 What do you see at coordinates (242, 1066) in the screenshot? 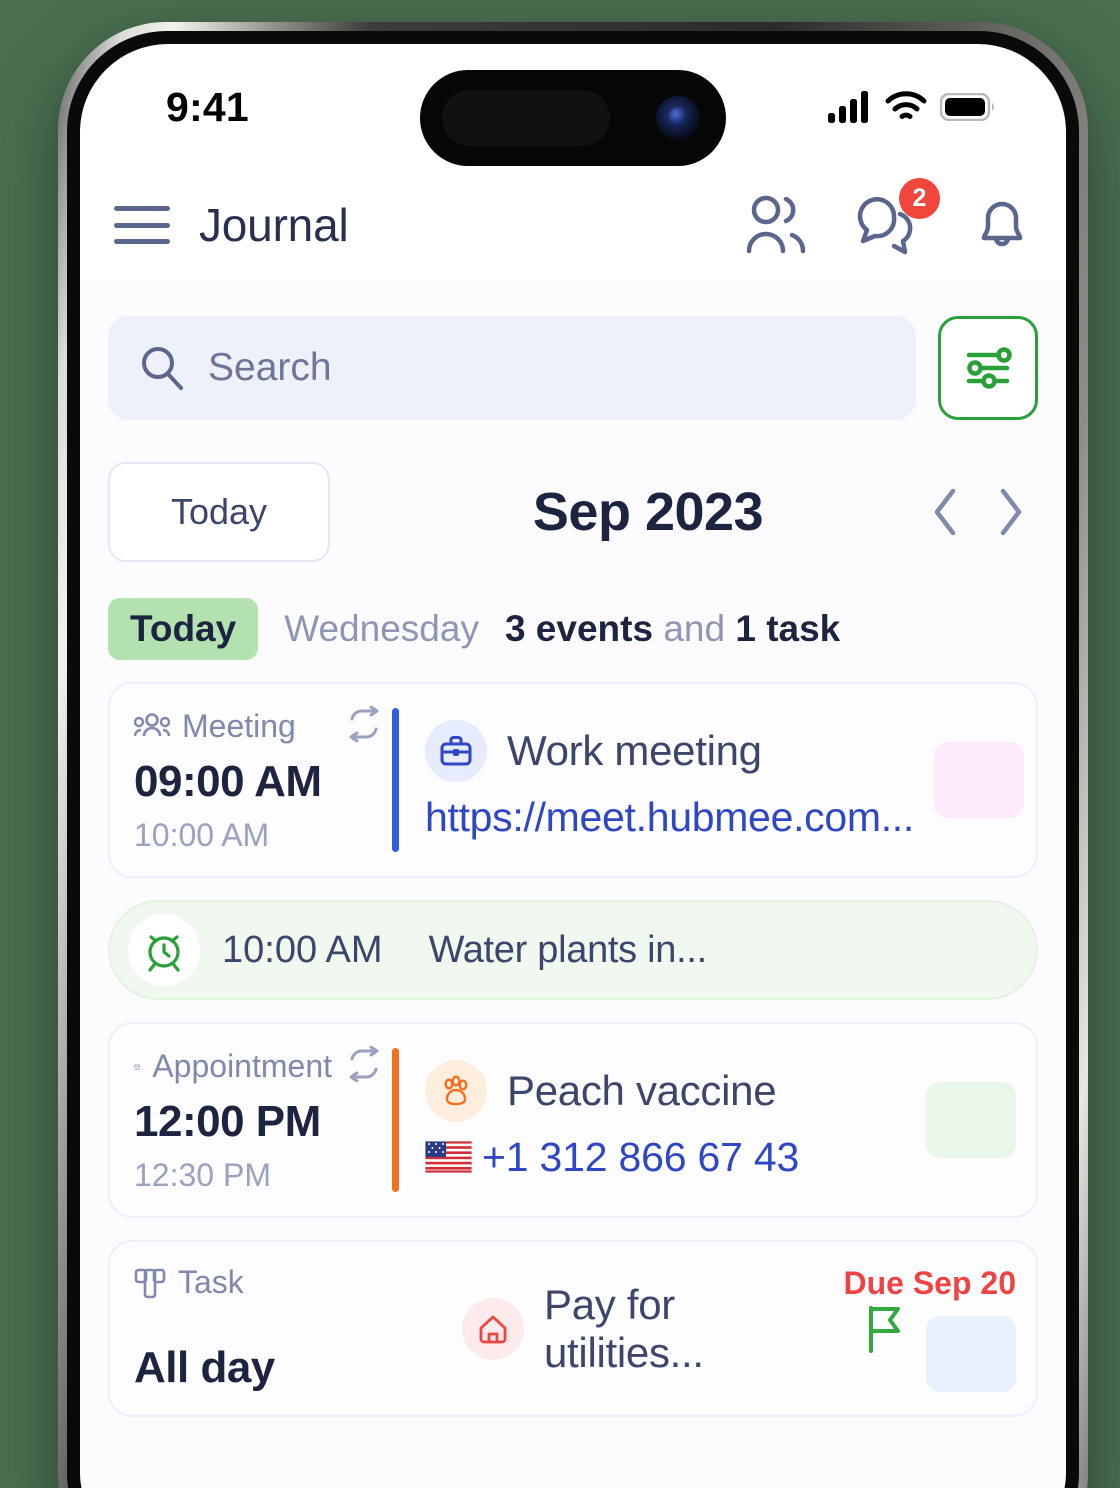
I see `card-type-label: Appointment` at bounding box center [242, 1066].